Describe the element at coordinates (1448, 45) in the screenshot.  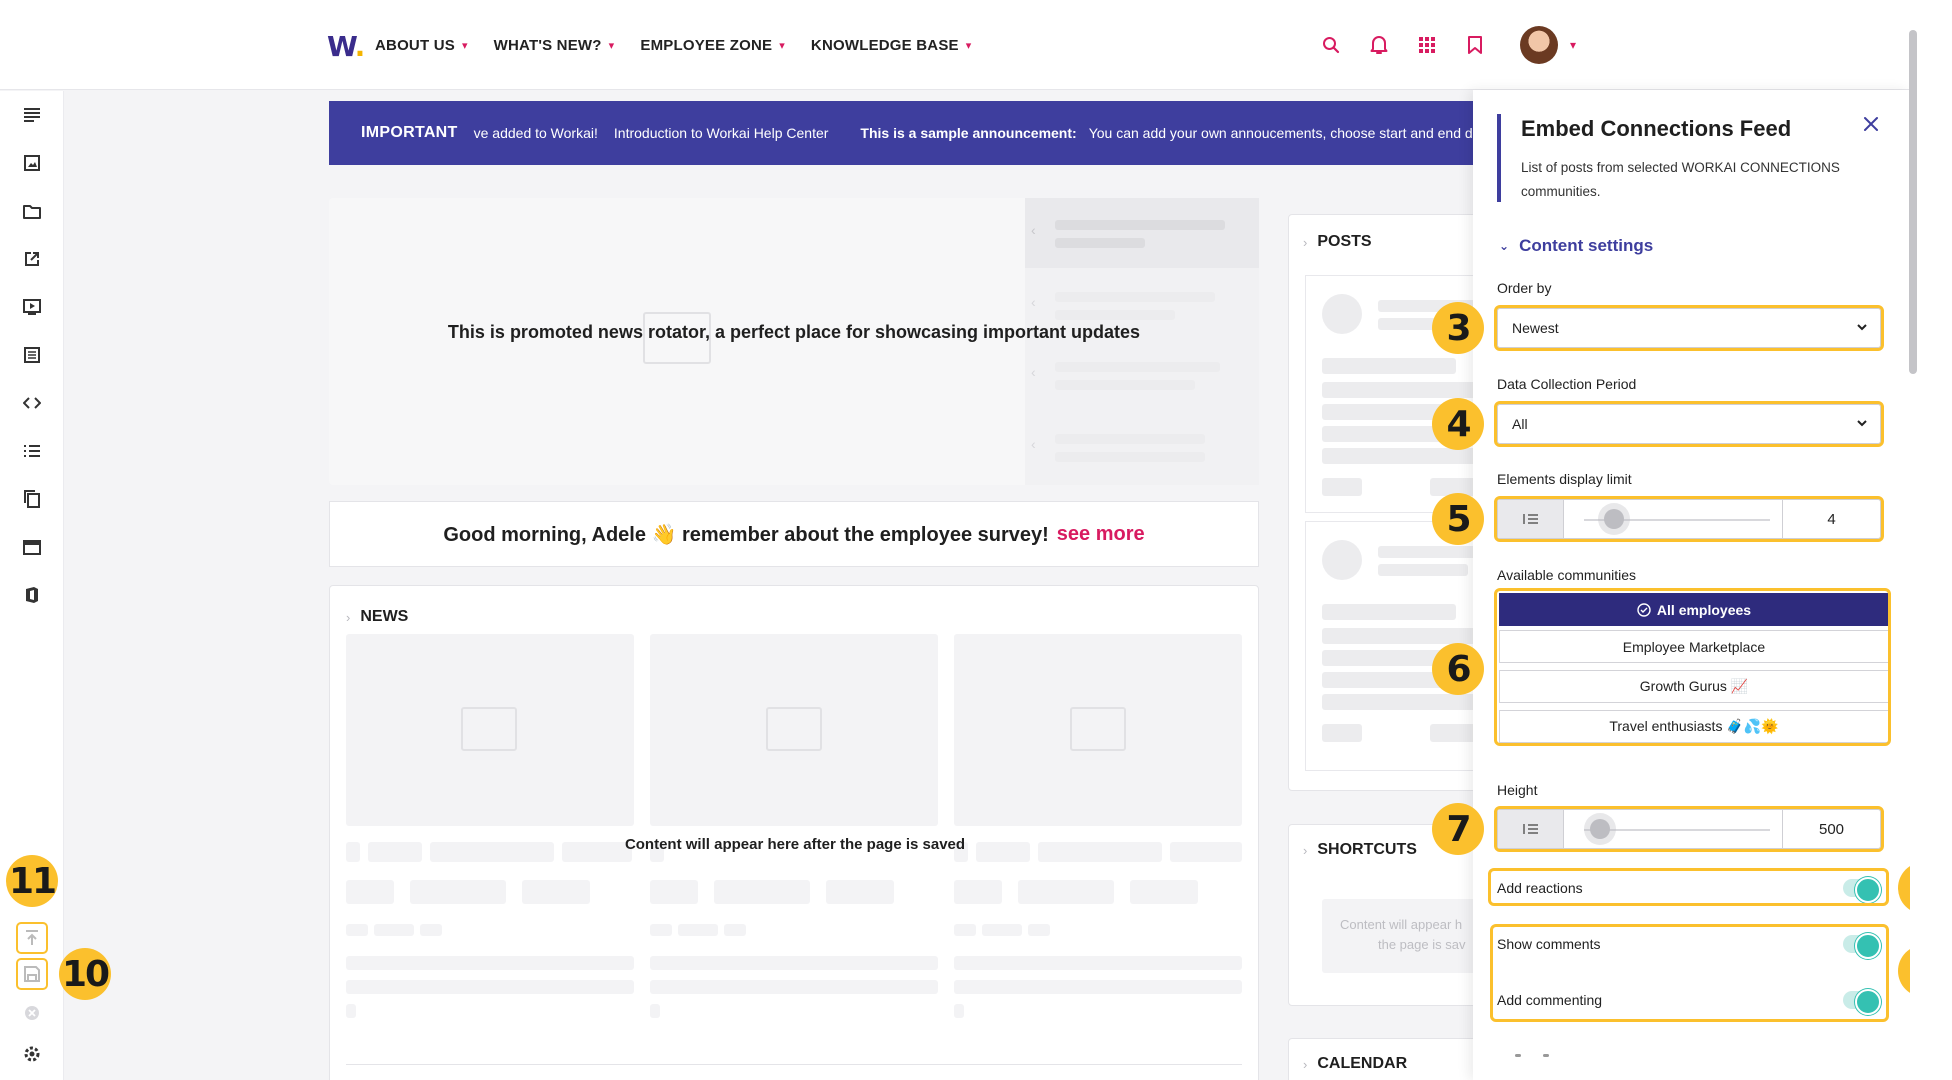
I see `top-actions: ▾` at that location.